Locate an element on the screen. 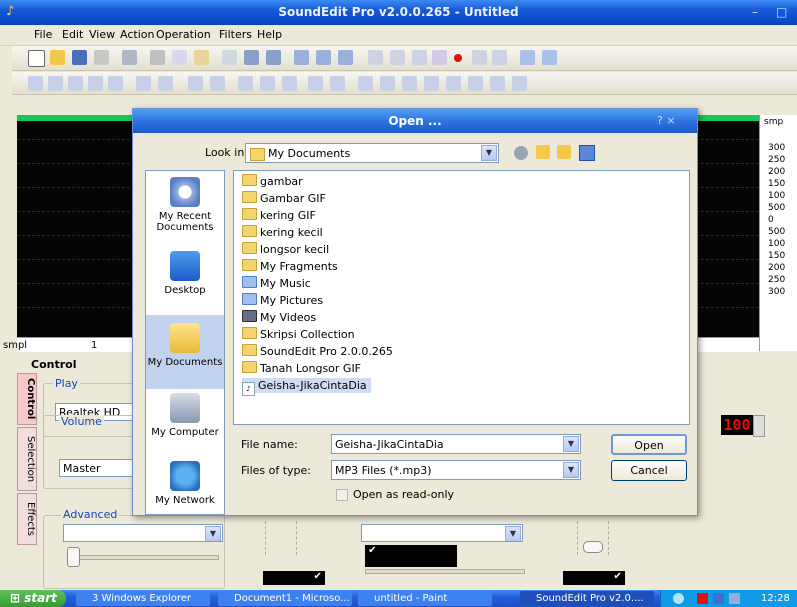  place-desktop: Desktop is located at coordinates (185, 273).